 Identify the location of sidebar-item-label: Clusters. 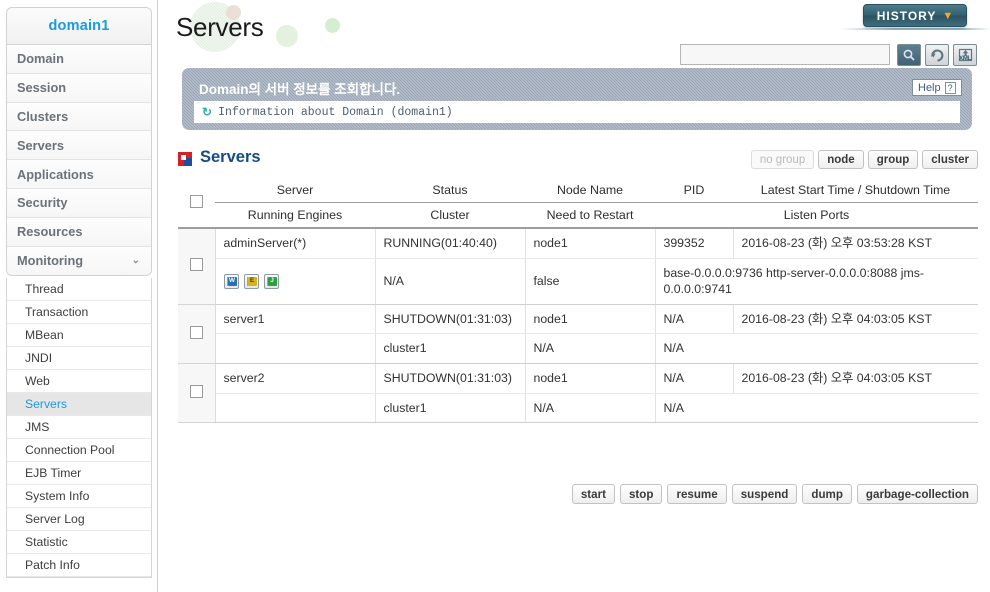
(43, 116).